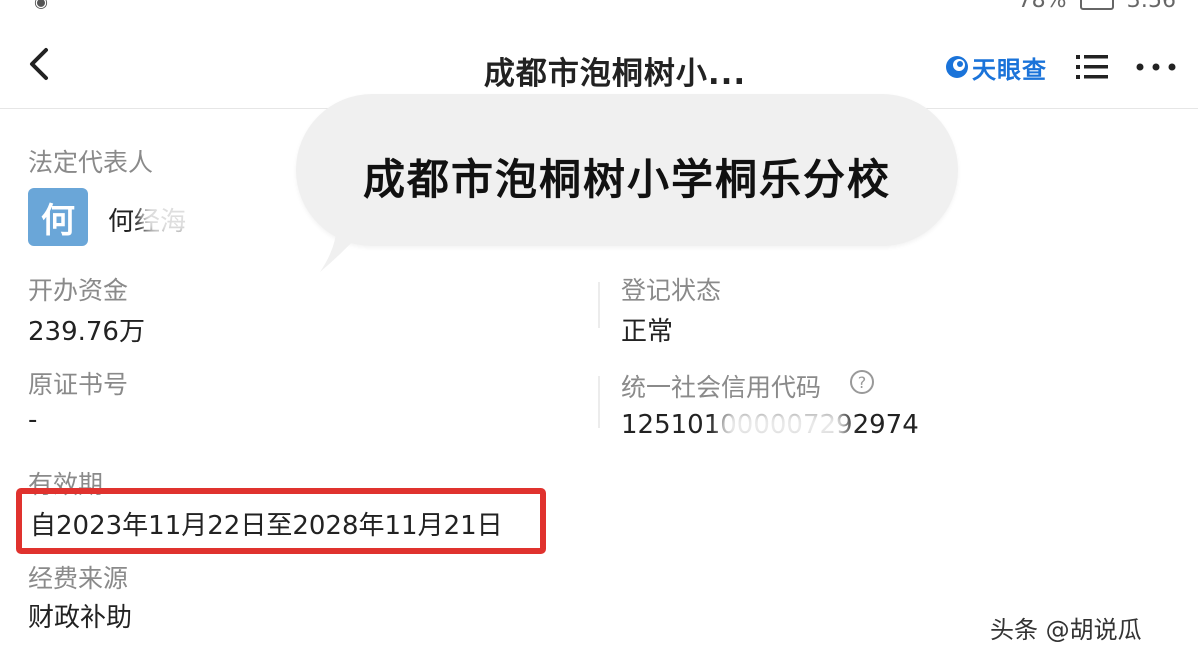 The image size is (1198, 645). I want to click on battery-percent: 78%, so click(1042, 6).